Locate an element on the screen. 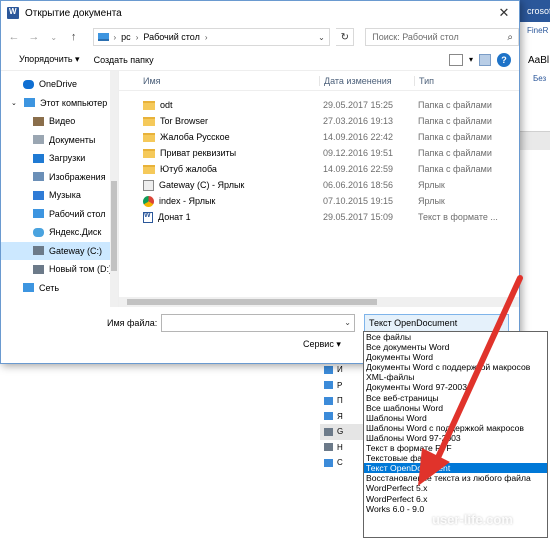  search-input: Поиск: Рабочий стол ⌕ is located at coordinates (442, 37).